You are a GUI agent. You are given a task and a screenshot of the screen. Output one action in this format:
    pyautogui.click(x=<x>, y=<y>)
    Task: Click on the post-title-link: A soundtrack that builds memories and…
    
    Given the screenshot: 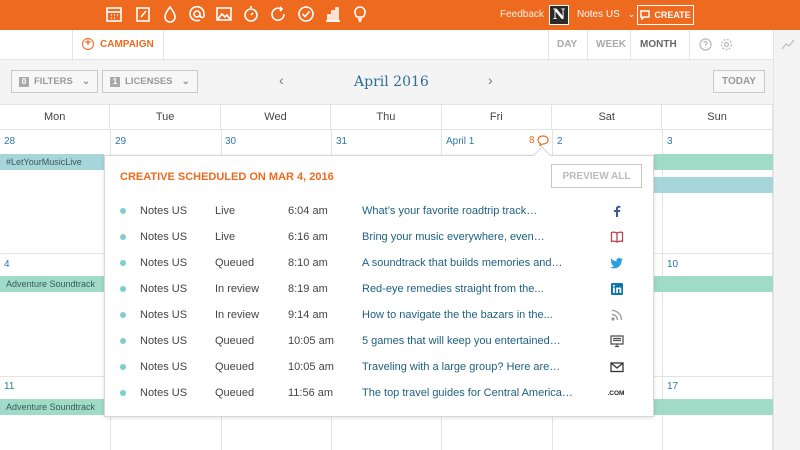 What is the action you would take?
    pyautogui.click(x=462, y=263)
    